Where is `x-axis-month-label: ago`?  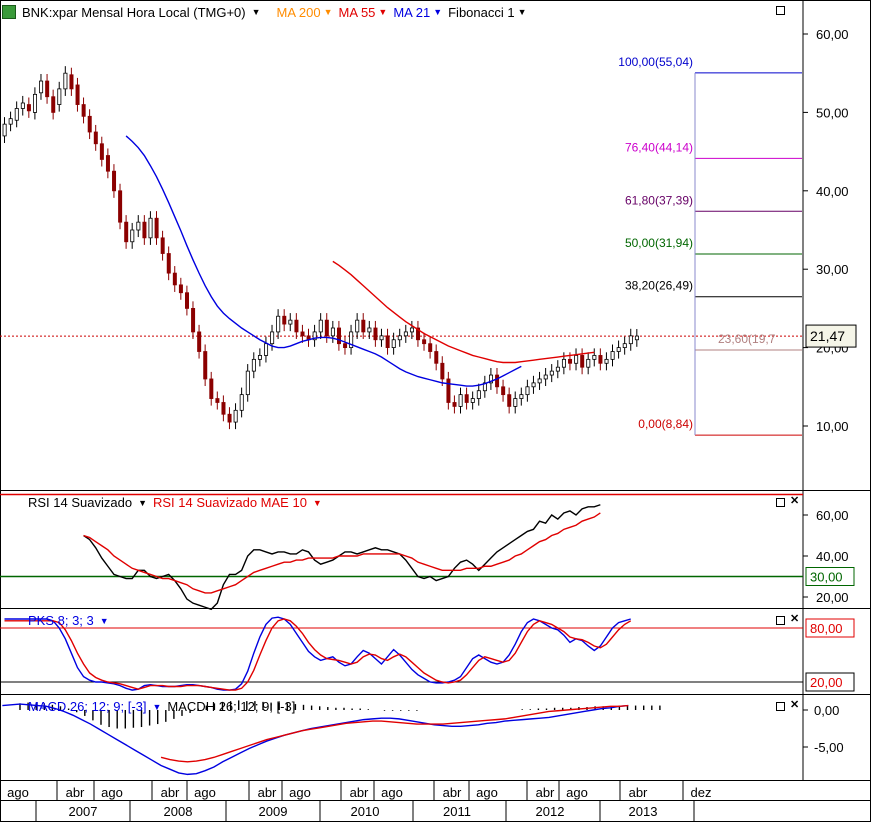
x-axis-month-label: ago is located at coordinates (392, 792).